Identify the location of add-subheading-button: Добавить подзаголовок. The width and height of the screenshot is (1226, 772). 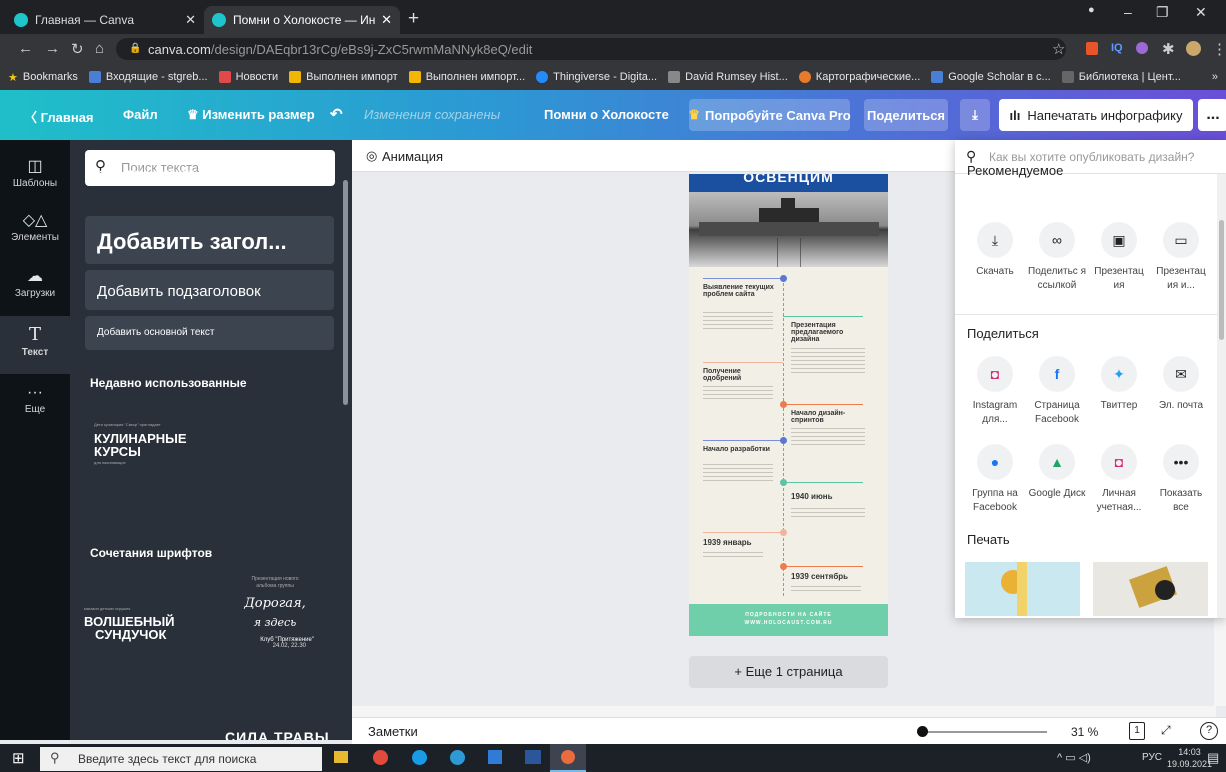
(209, 290).